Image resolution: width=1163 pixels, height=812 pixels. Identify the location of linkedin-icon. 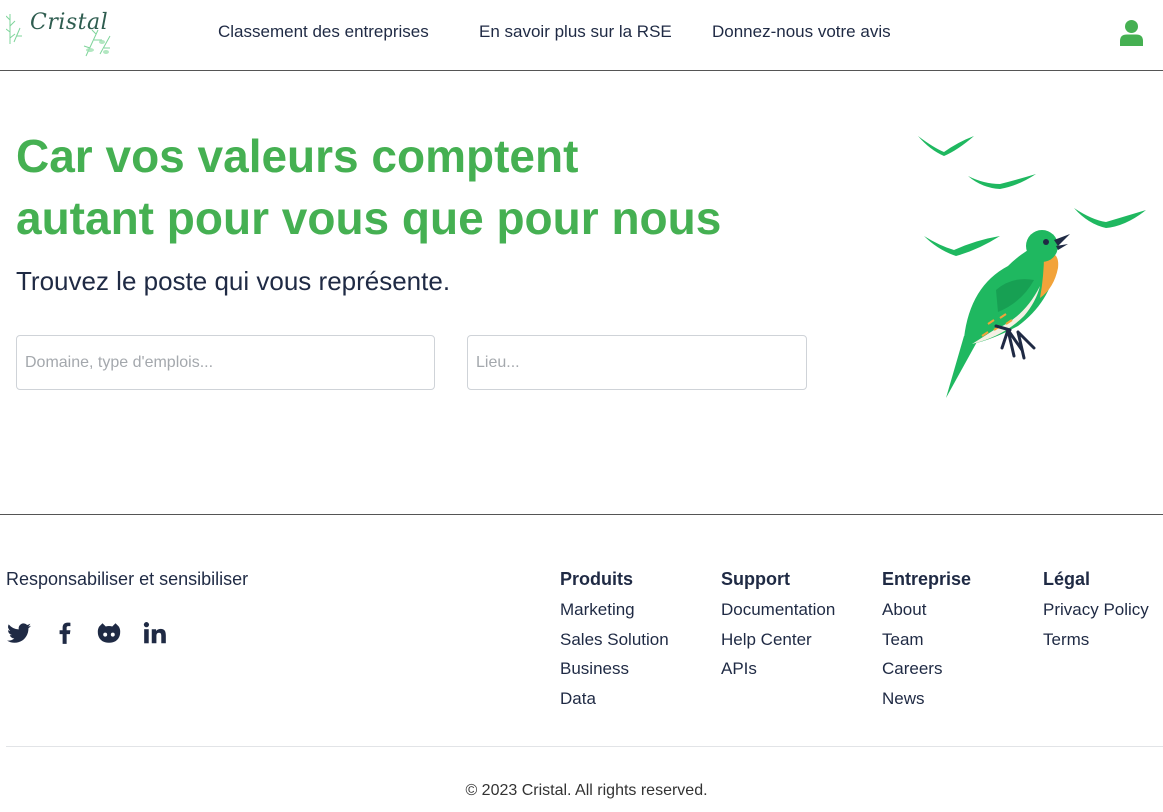
(155, 633).